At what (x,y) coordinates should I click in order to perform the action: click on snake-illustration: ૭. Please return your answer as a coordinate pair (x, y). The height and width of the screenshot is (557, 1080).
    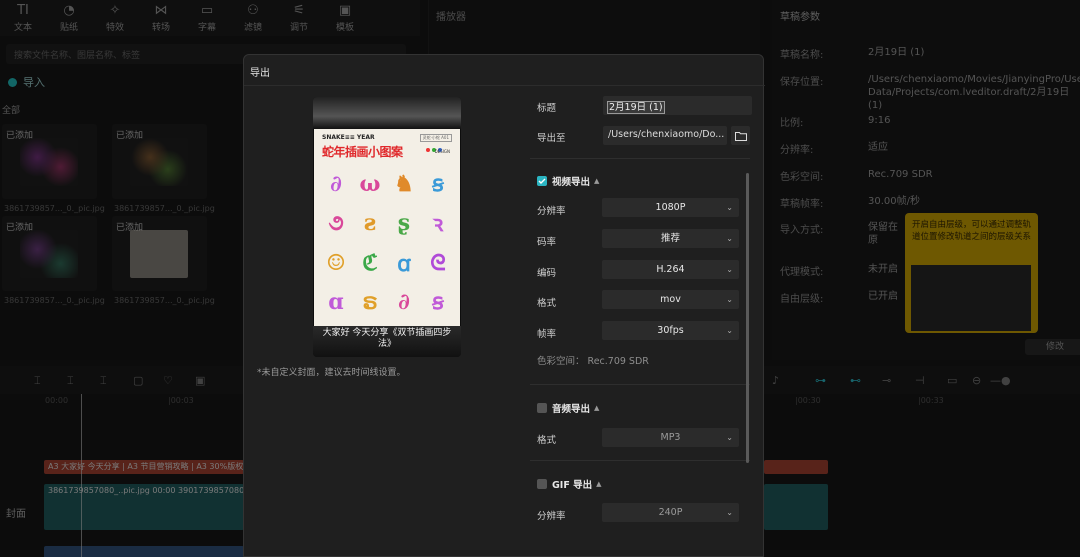
    Looking at the image, I should click on (336, 223).